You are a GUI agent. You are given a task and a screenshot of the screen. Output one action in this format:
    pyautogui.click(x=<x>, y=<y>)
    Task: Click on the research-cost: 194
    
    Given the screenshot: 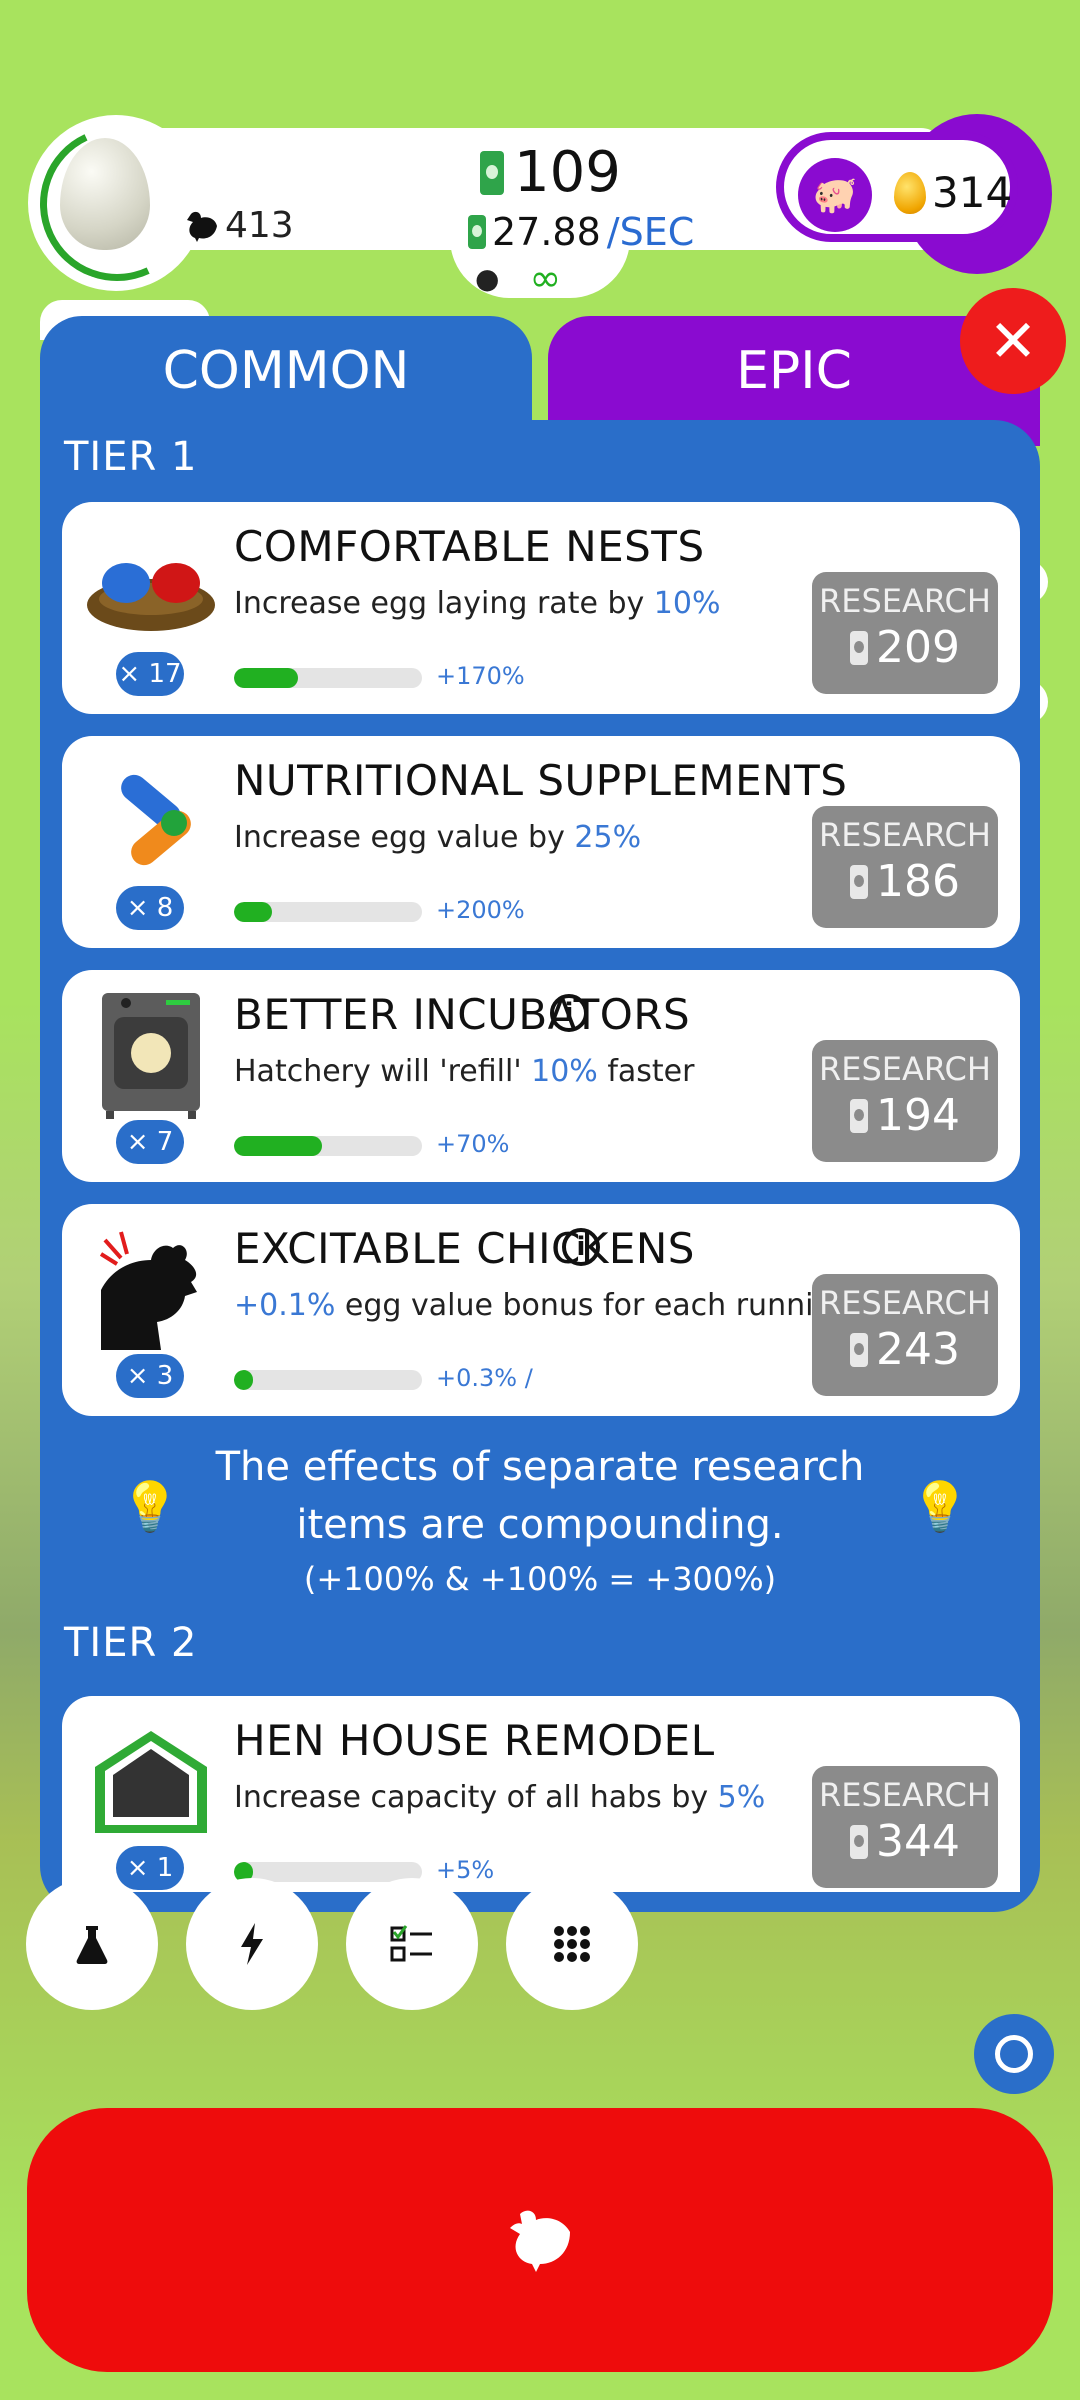 What is the action you would take?
    pyautogui.click(x=905, y=1115)
    